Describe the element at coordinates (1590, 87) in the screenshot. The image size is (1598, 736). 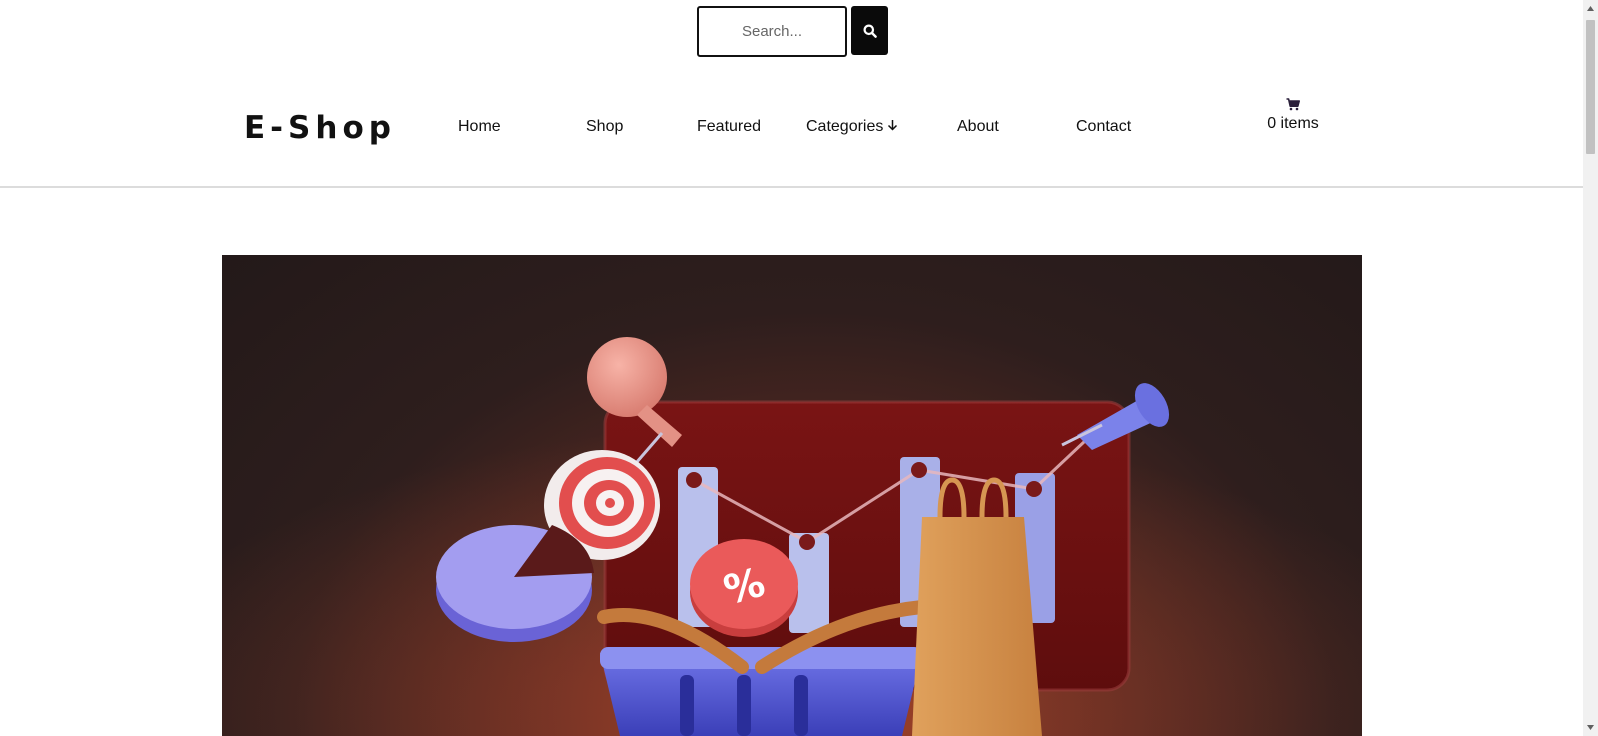
I see `scroll-thumb` at that location.